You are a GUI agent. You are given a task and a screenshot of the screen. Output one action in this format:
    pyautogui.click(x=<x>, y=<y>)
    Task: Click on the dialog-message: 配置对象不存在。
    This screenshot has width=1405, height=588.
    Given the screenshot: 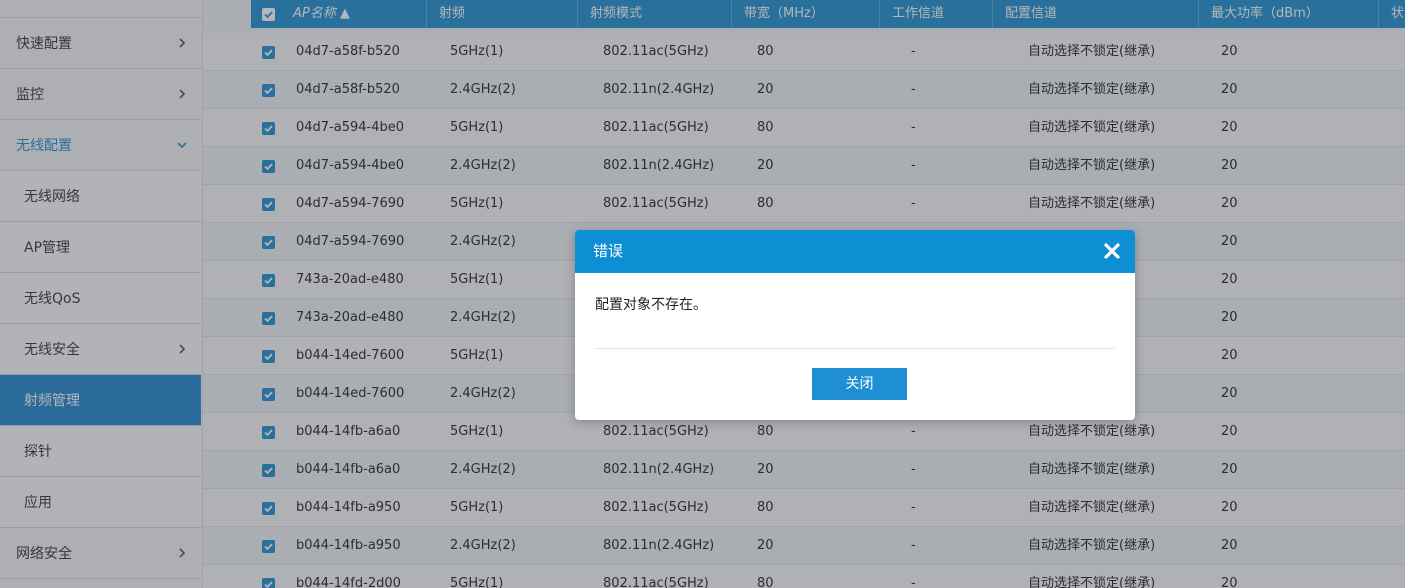 What is the action you would take?
    pyautogui.click(x=651, y=305)
    